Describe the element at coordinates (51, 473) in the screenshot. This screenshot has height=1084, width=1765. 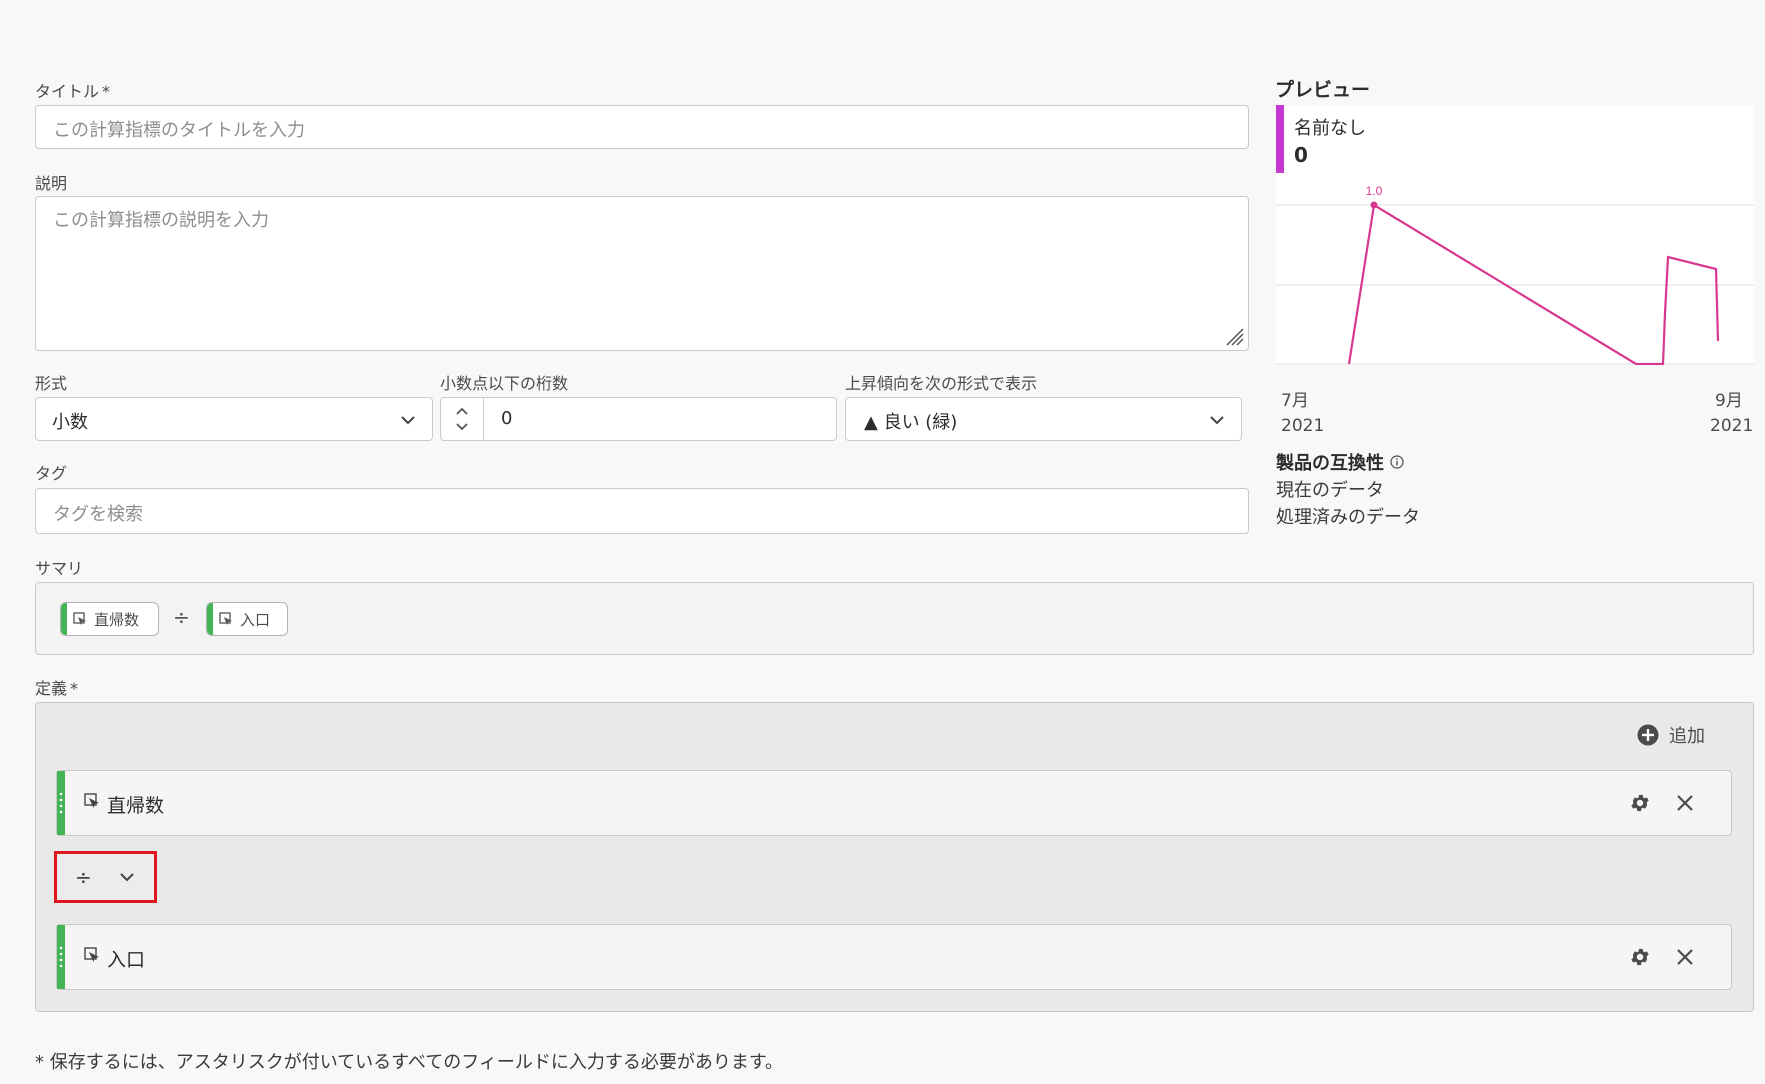
I see `tags-label: タグ` at that location.